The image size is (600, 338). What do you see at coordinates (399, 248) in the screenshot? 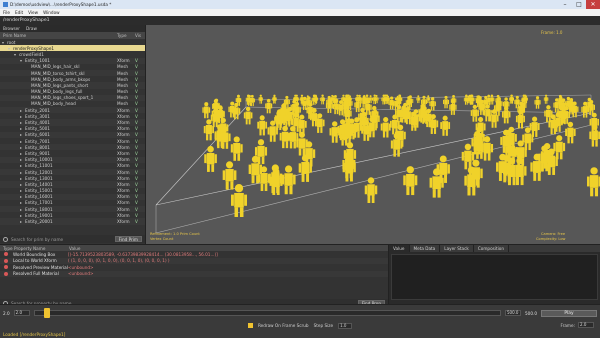
I see `tab-value: Value` at bounding box center [399, 248].